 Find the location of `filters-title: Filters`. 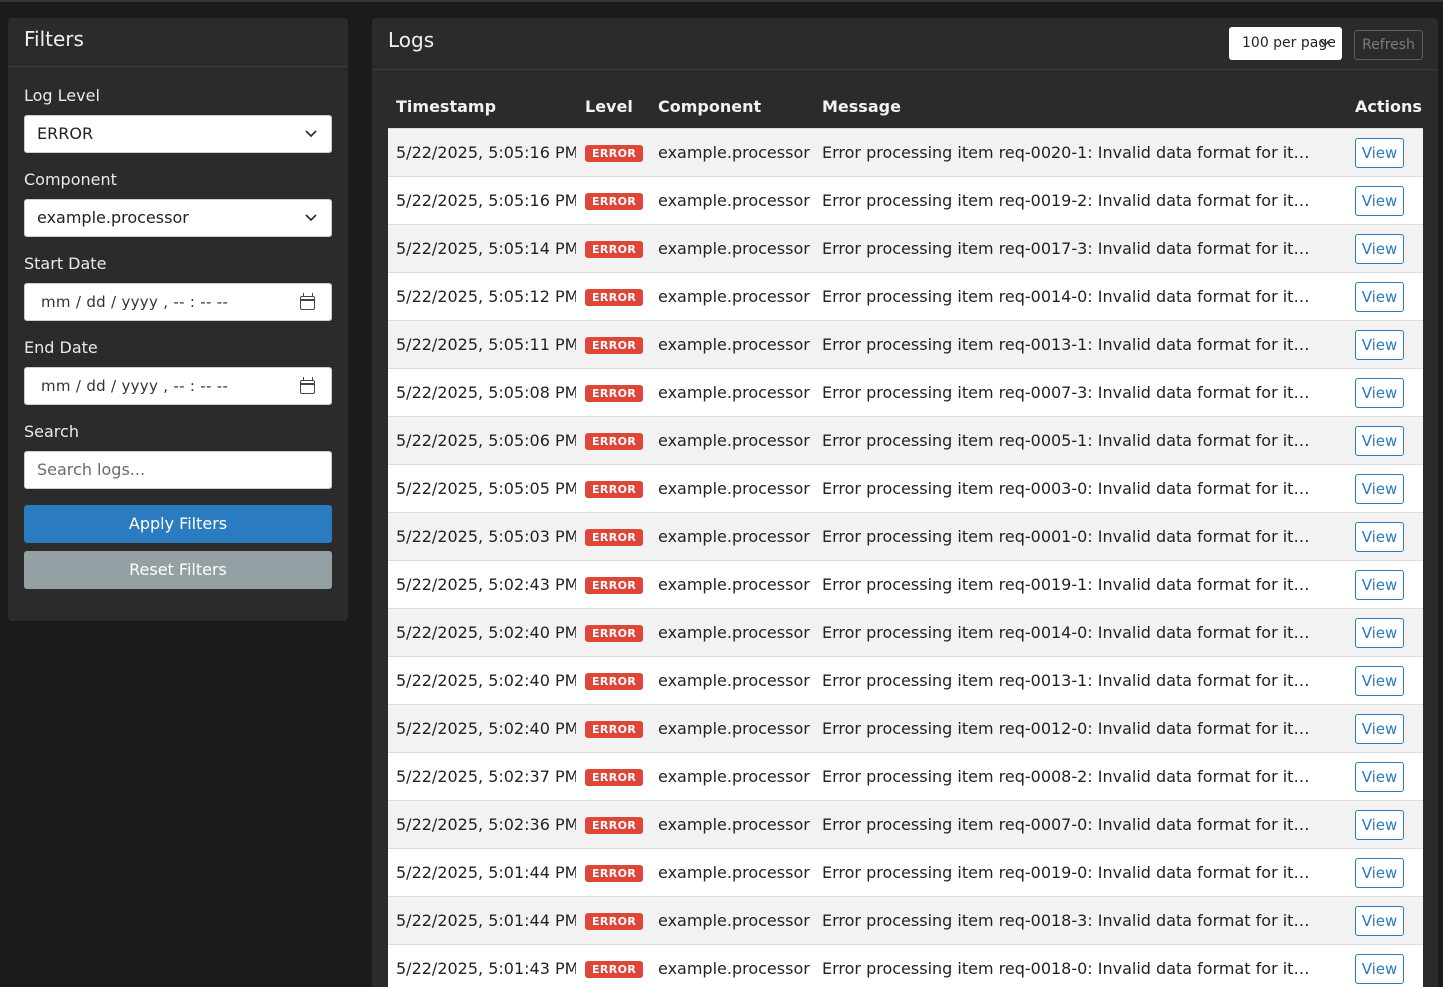

filters-title: Filters is located at coordinates (54, 39).